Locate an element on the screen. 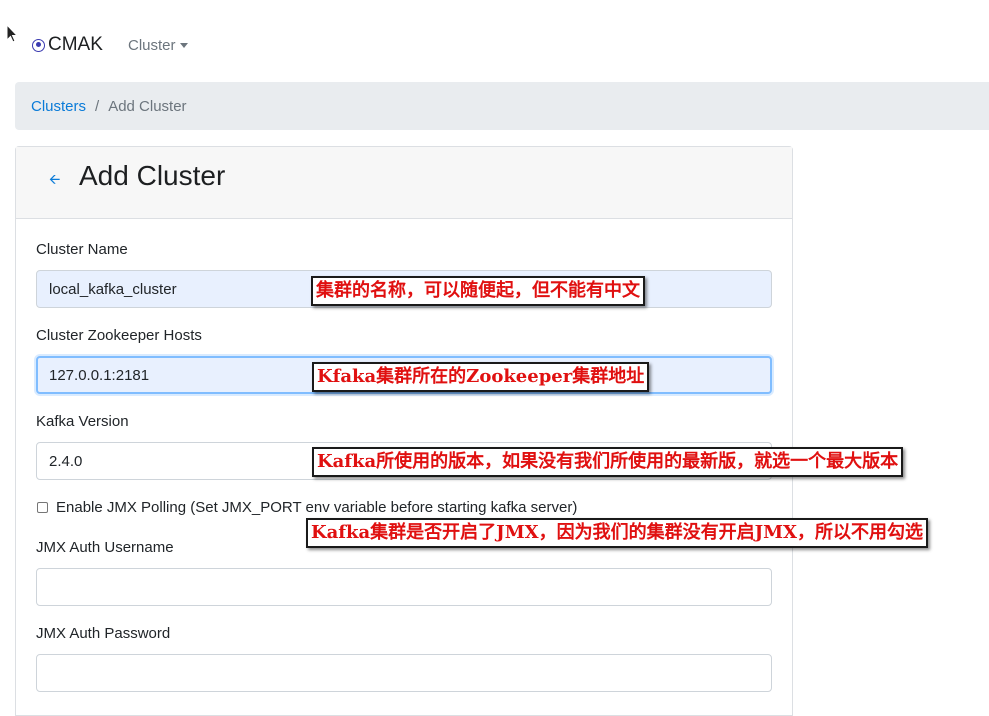 This screenshot has height=716, width=989. kafka-version-annotation: Kafka所使用的版本，如果没有我们所使用的最新版，就选一个最大版本 is located at coordinates (608, 462).